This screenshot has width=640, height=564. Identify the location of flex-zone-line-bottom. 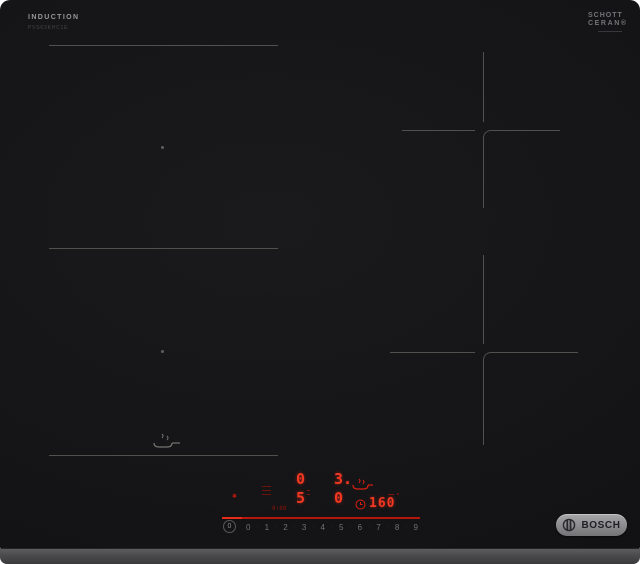
(163, 455).